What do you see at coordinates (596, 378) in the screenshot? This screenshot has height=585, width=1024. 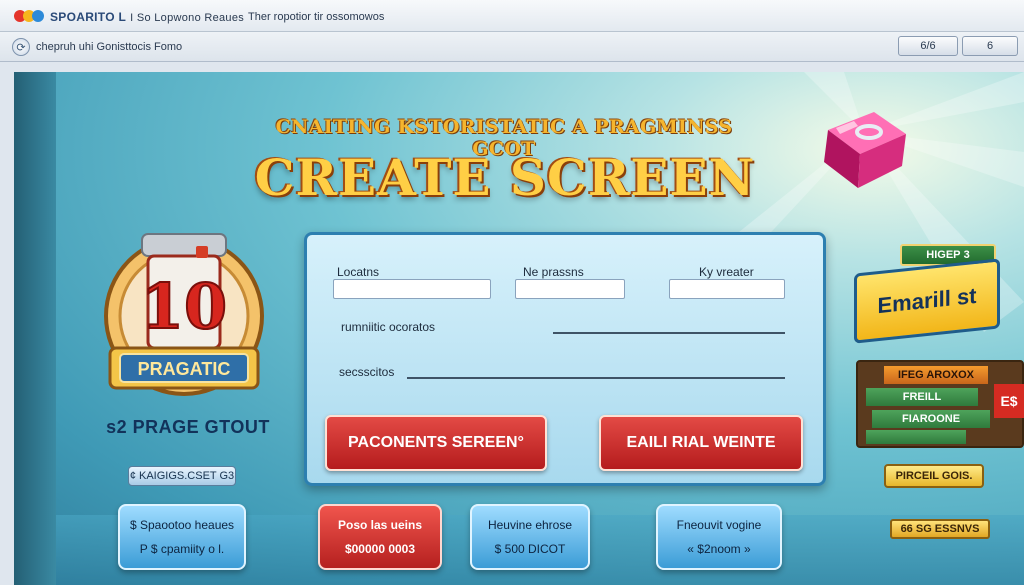 I see `line2-input` at bounding box center [596, 378].